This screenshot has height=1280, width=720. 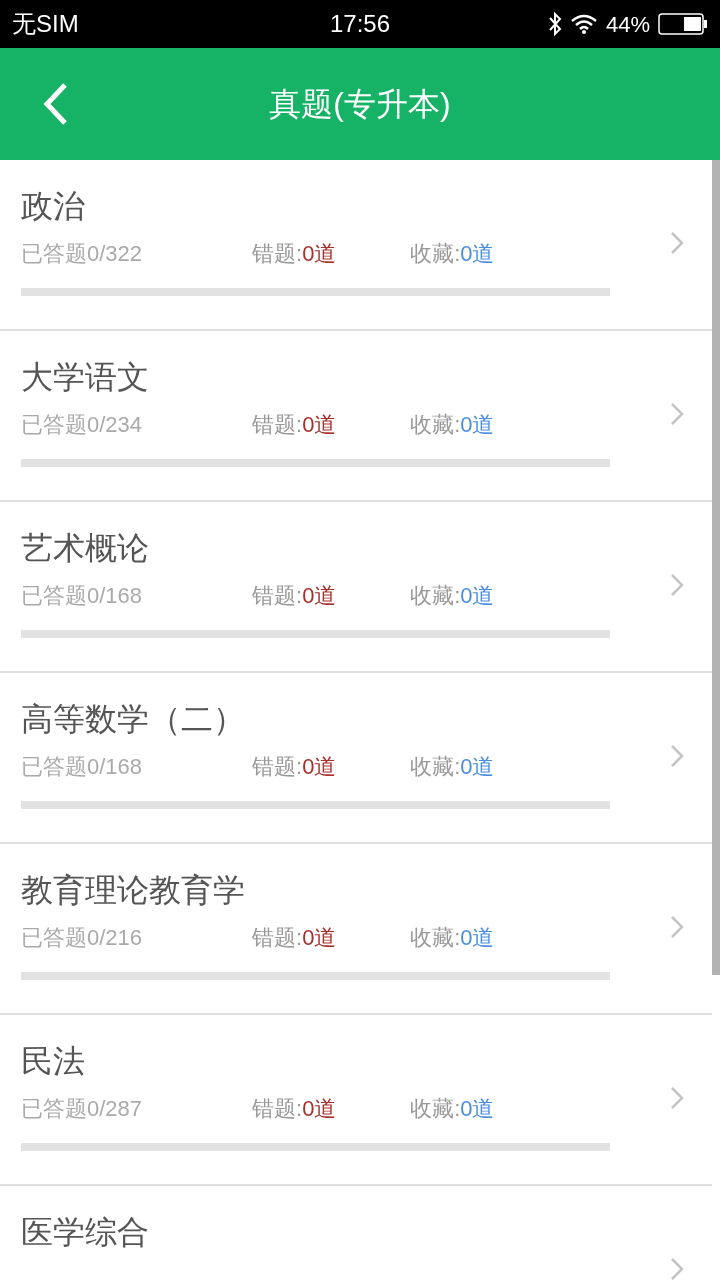 What do you see at coordinates (356, 245) in the screenshot?
I see `subject-row: 政治 已答题0/322 错题:0道 收藏:0道` at bounding box center [356, 245].